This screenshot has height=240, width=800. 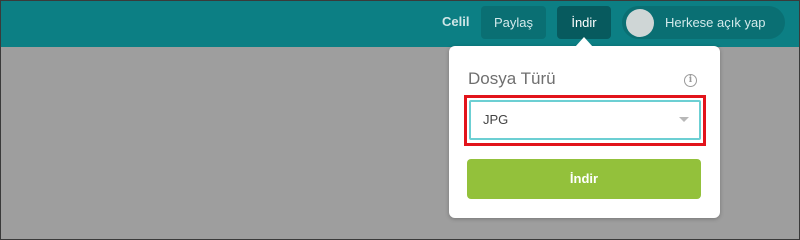 I want to click on download-button: İndir, so click(x=584, y=179).